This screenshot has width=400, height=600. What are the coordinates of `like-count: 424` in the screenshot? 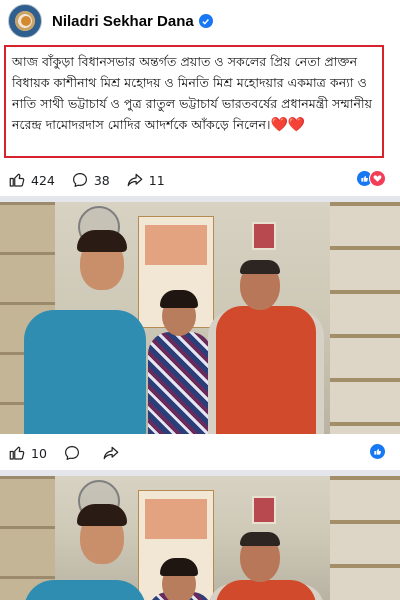 It's located at (43, 180).